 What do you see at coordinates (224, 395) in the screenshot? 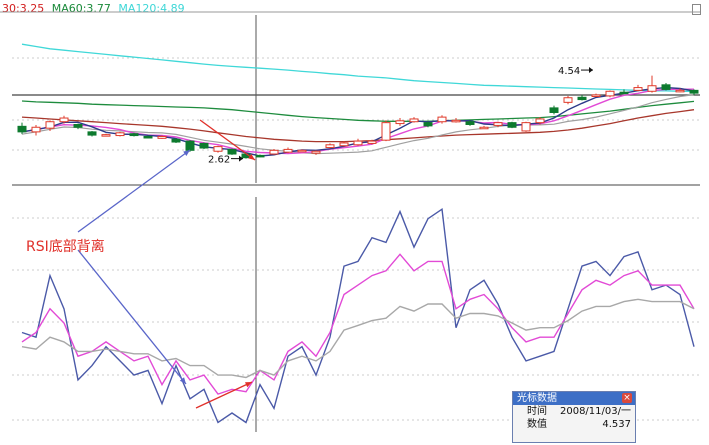
I see `rsi-trend-arrow` at bounding box center [224, 395].